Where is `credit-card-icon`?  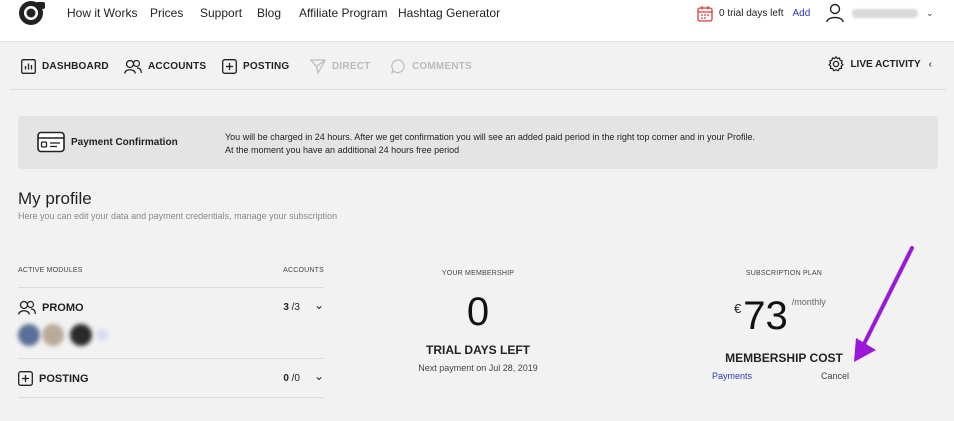 credit-card-icon is located at coordinates (51, 142).